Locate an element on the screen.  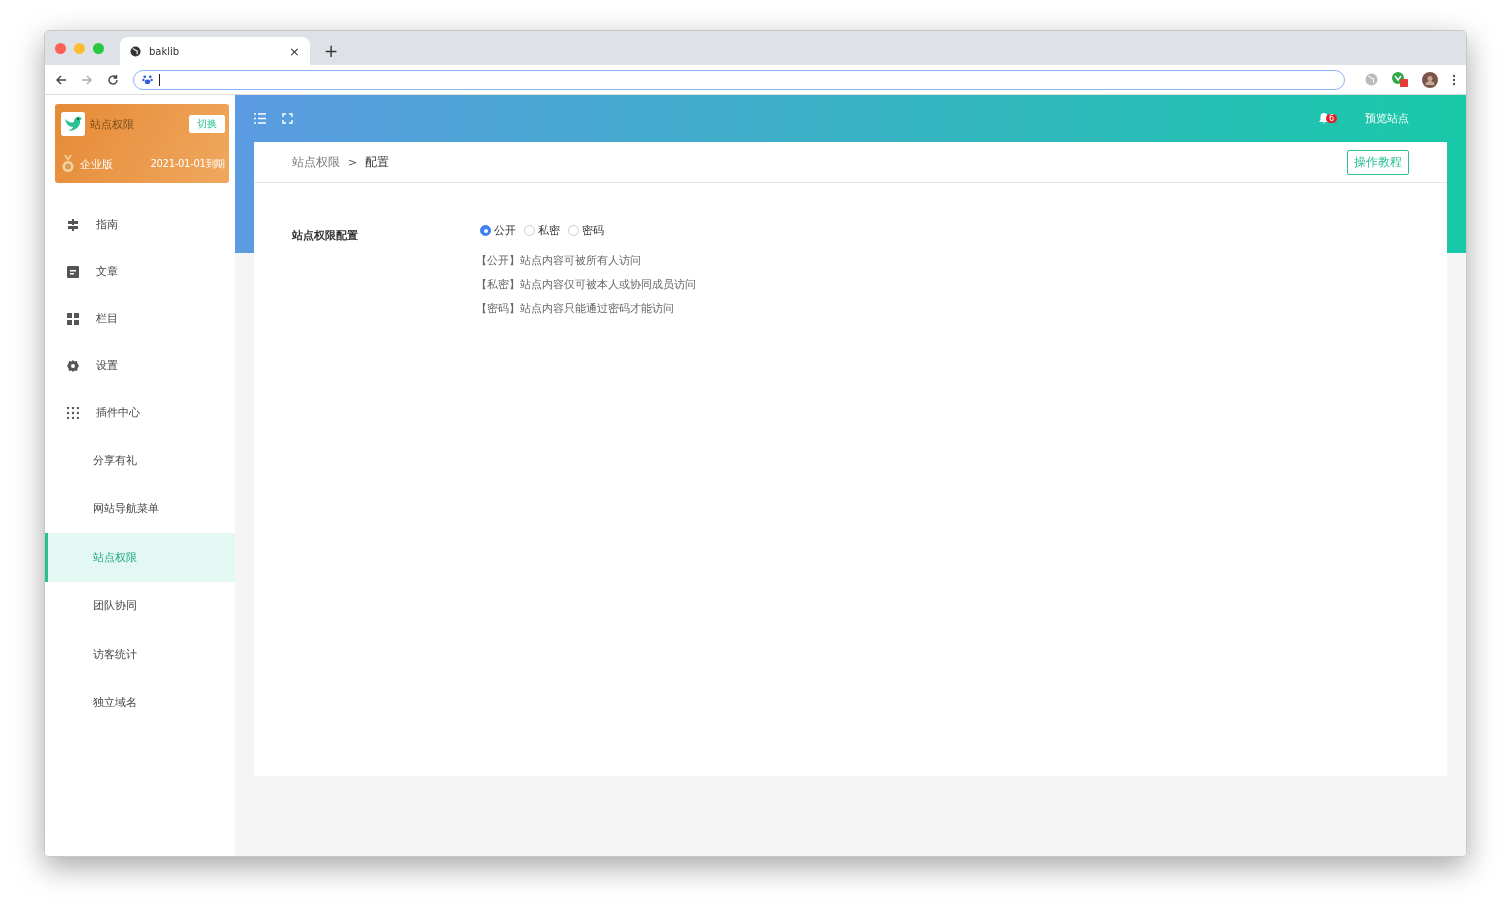
bell-icon is located at coordinates (1323, 118).